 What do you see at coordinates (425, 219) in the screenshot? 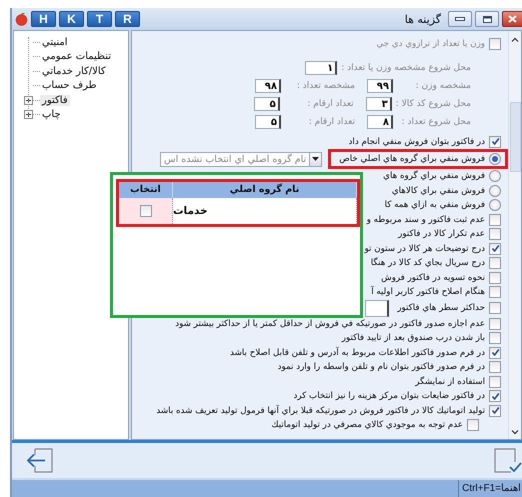
I see `checkbox-label: عدم ثبت فاكتور و سند مربوطه و` at bounding box center [425, 219].